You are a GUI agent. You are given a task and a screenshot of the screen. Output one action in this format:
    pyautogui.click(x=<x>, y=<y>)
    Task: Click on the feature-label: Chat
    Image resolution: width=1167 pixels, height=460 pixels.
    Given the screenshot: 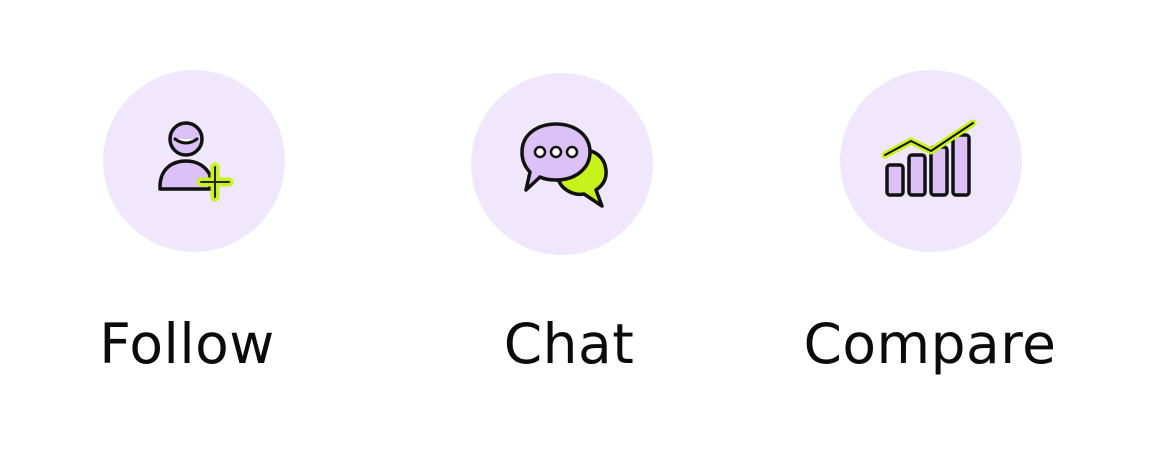 What is the action you would take?
    pyautogui.click(x=569, y=344)
    